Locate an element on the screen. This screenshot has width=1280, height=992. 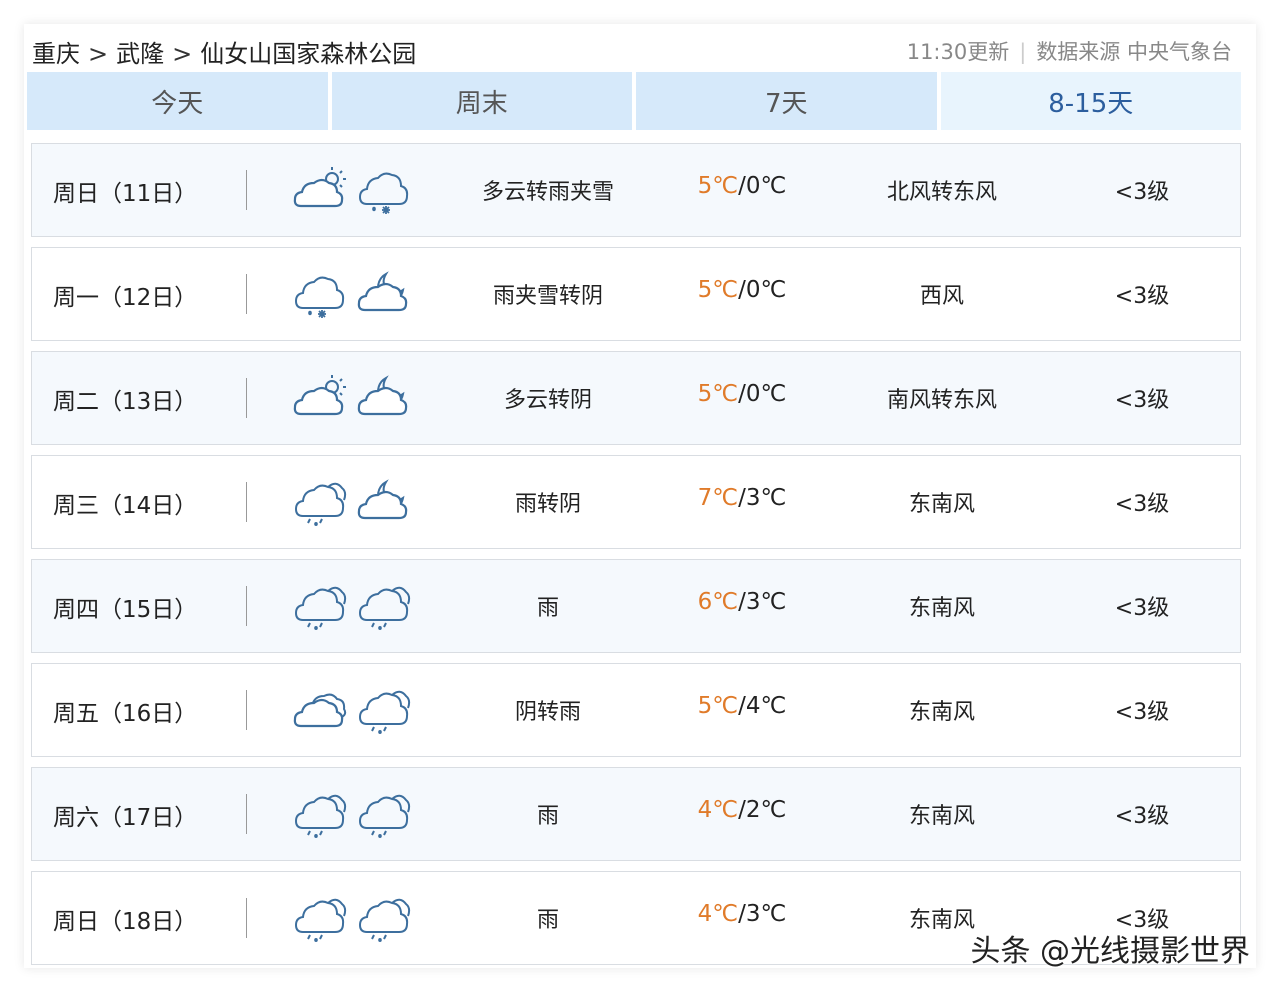
forecast-row: 周四（15日） 雨 6℃/3℃ 东南风 <3级 is located at coordinates (636, 606).